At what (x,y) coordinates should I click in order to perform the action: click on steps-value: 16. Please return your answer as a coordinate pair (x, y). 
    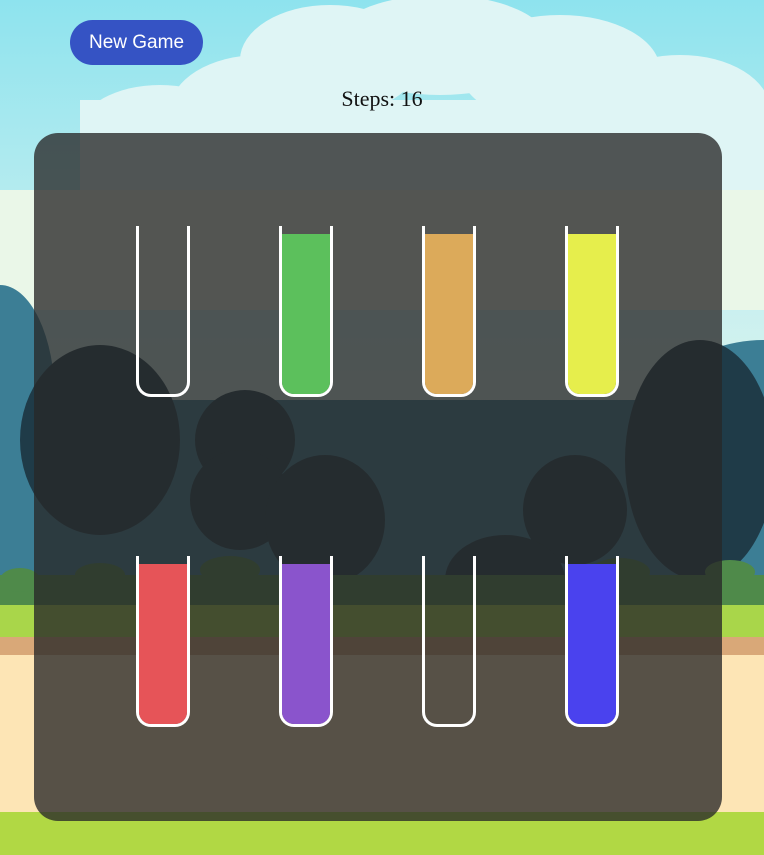
    Looking at the image, I should click on (411, 98).